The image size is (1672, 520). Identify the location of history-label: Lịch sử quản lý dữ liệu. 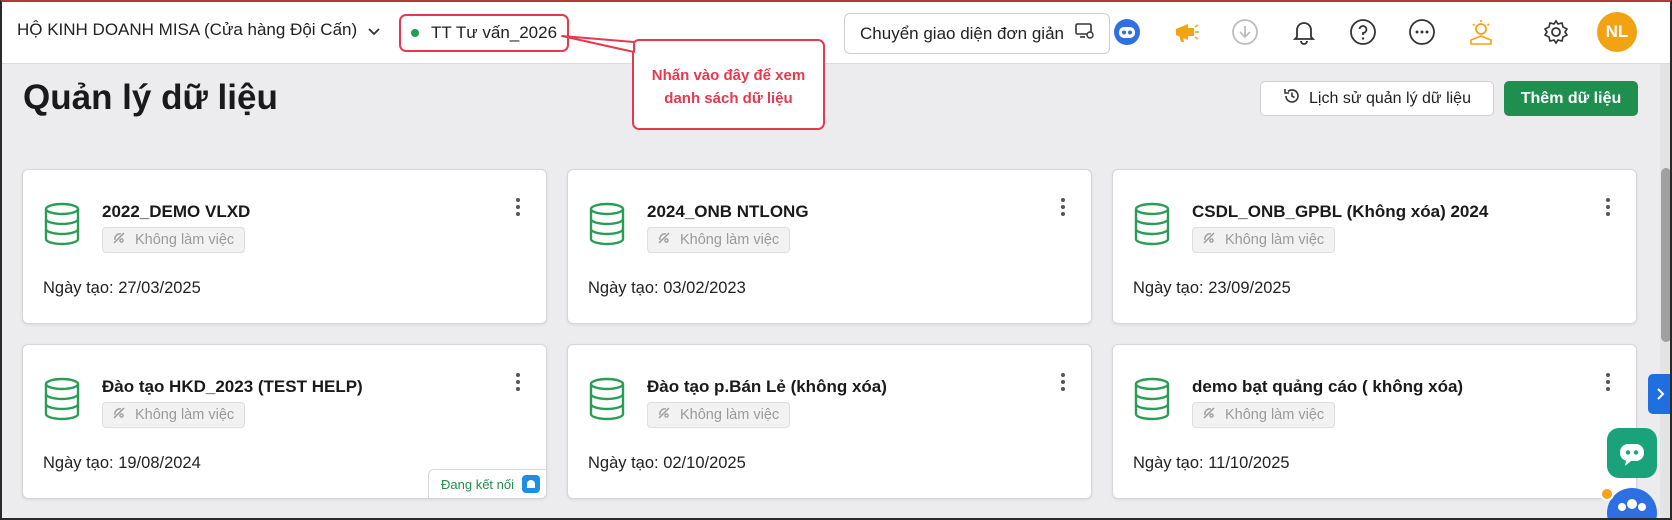
(1390, 98).